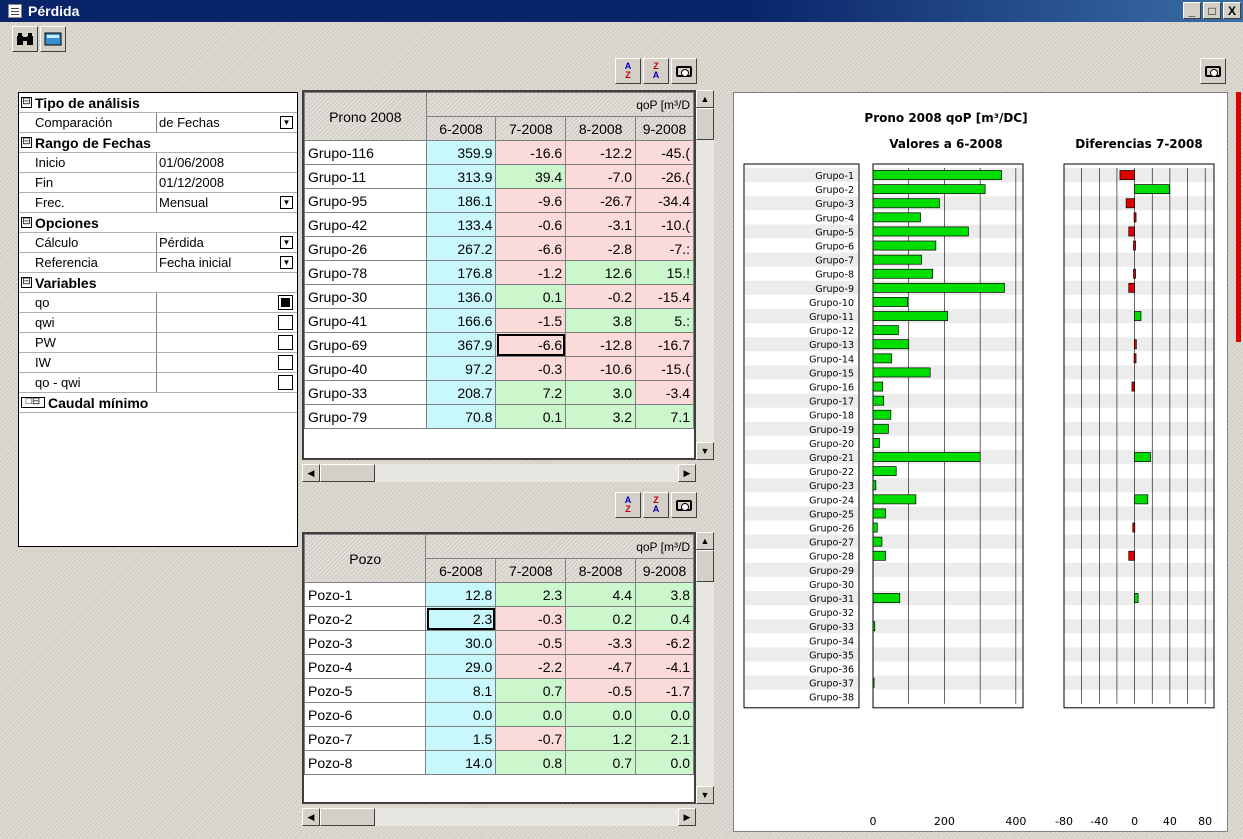 The image size is (1243, 839). I want to click on table-row: Pozo-7 1.5 -0.7 1.2 2.1, so click(499, 738).